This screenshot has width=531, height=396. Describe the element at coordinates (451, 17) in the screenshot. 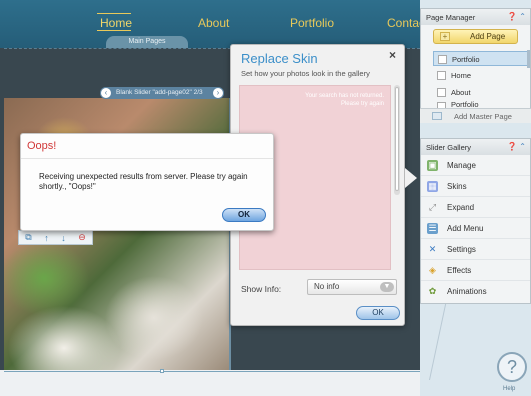

I see `panel-title: Page Manager` at that location.